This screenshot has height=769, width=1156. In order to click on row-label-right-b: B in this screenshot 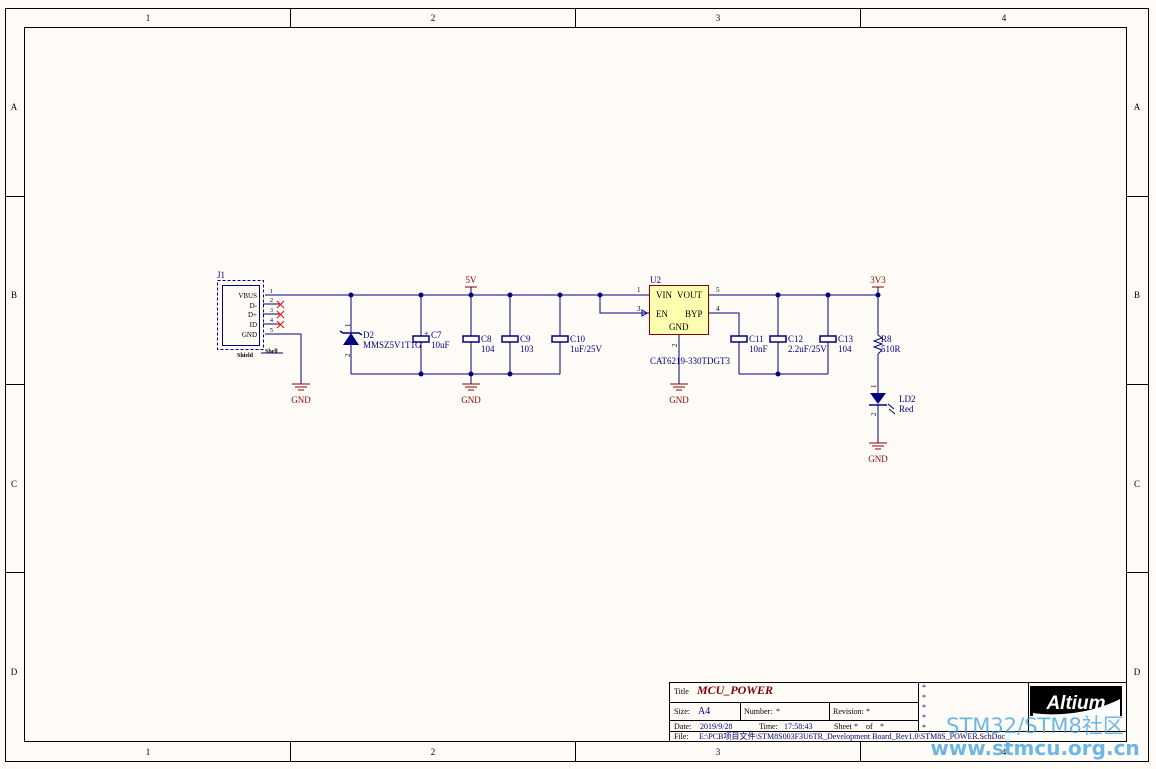, I will do `click(1137, 295)`.